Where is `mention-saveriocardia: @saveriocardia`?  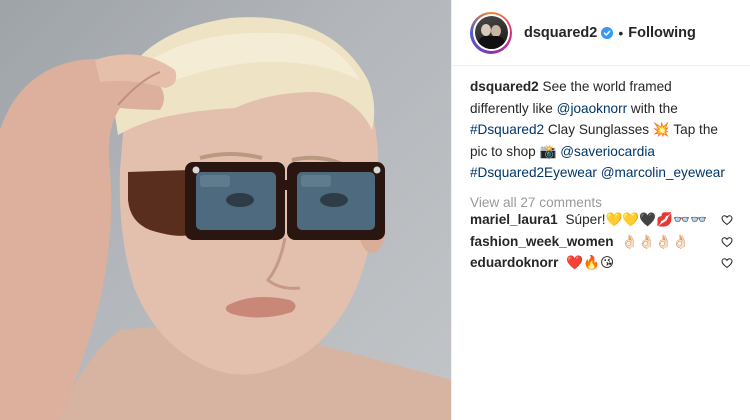
mention-saveriocardia: @saveriocardia is located at coordinates (607, 151).